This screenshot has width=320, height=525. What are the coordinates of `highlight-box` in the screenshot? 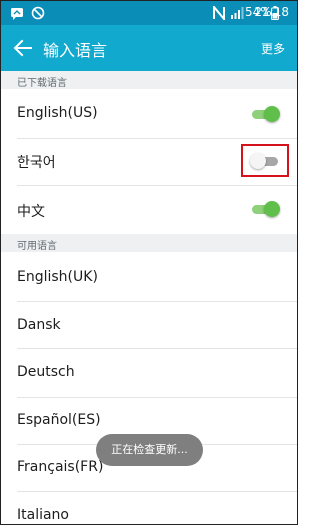 It's located at (265, 160).